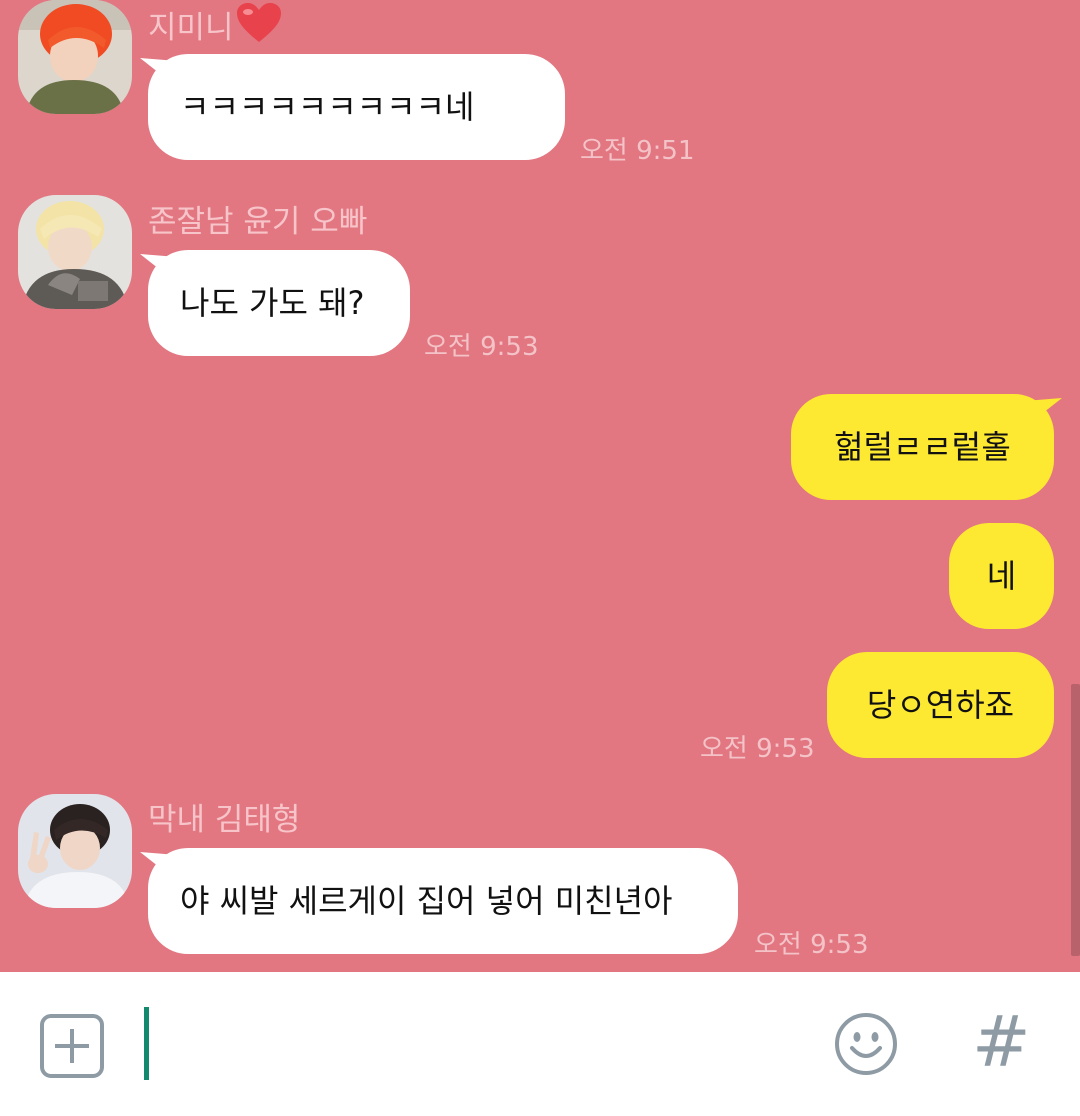  Describe the element at coordinates (637, 151) in the screenshot. I see `message-time: 오전 9:51` at that location.